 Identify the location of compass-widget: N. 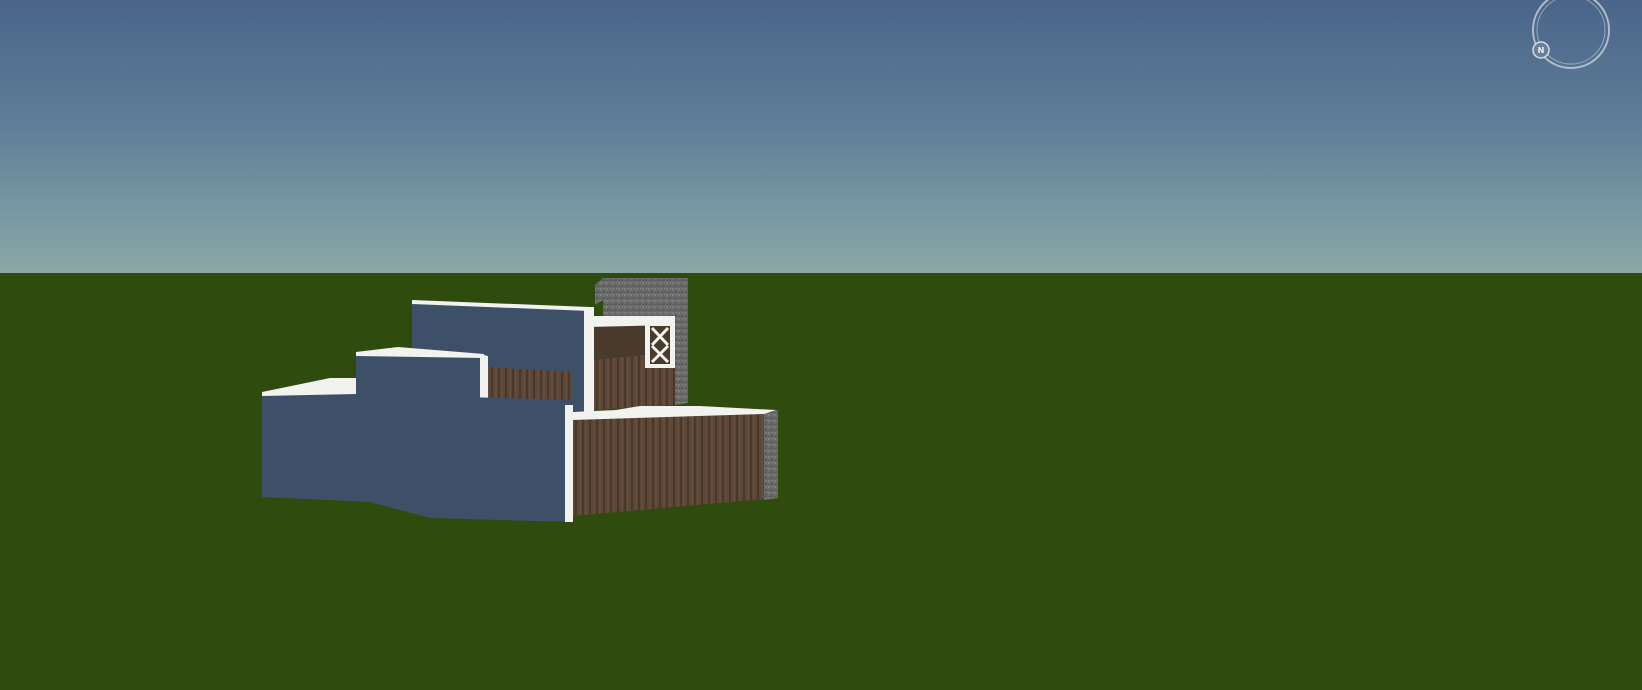
(1570, 38).